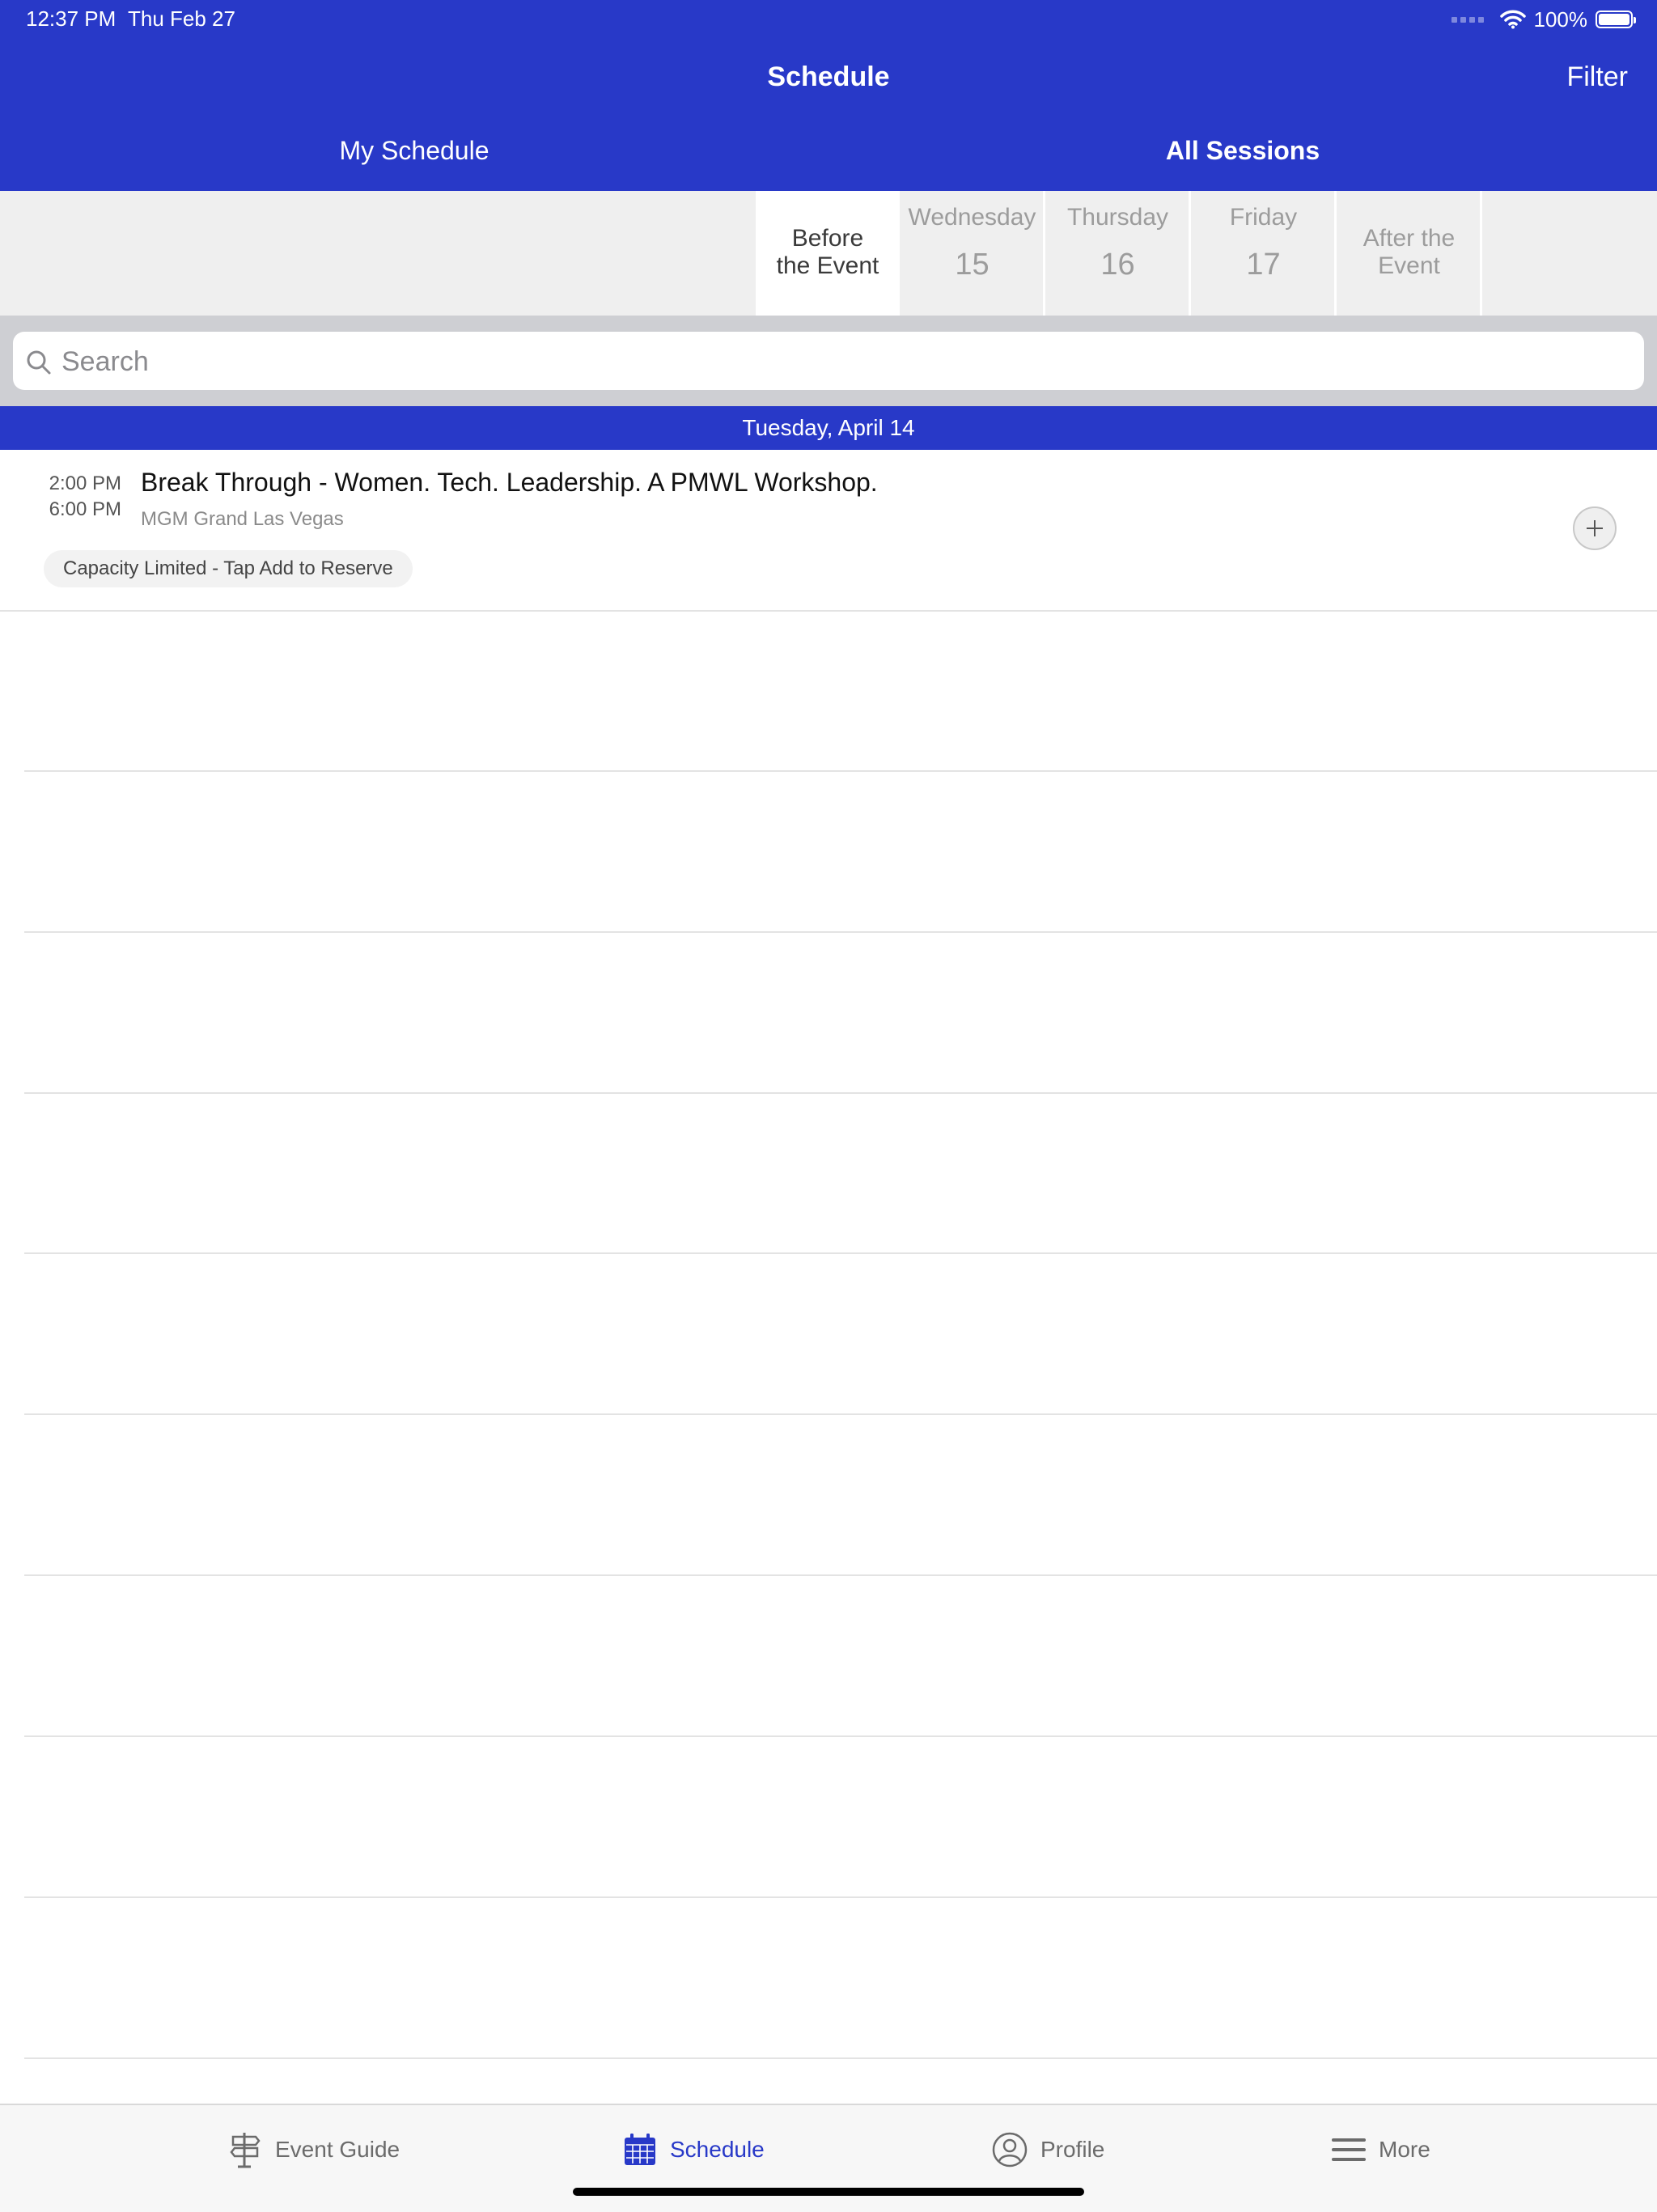 This screenshot has height=2212, width=1657. Describe the element at coordinates (828, 428) in the screenshot. I see `date-section-header: Tuesday, April 14` at that location.